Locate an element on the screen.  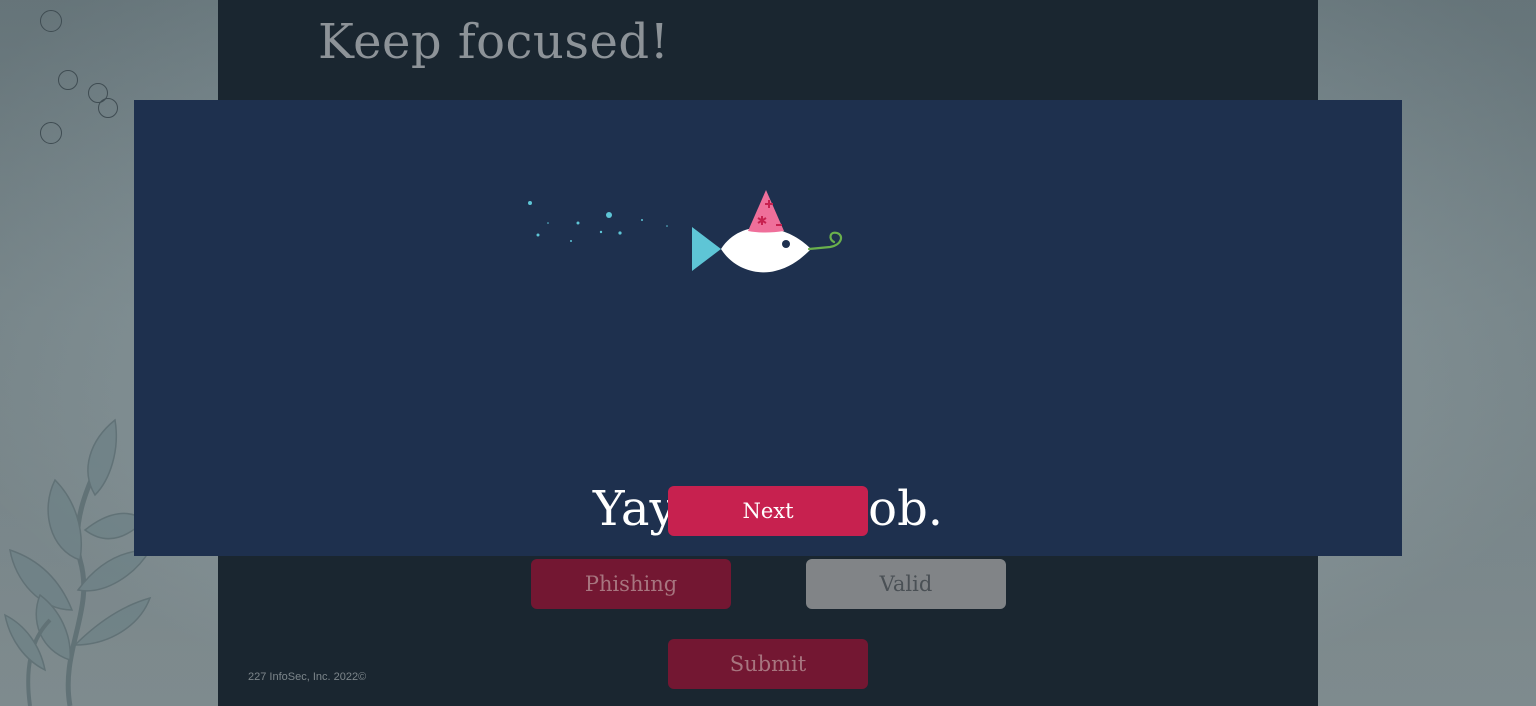
next-button: Next is located at coordinates (768, 511).